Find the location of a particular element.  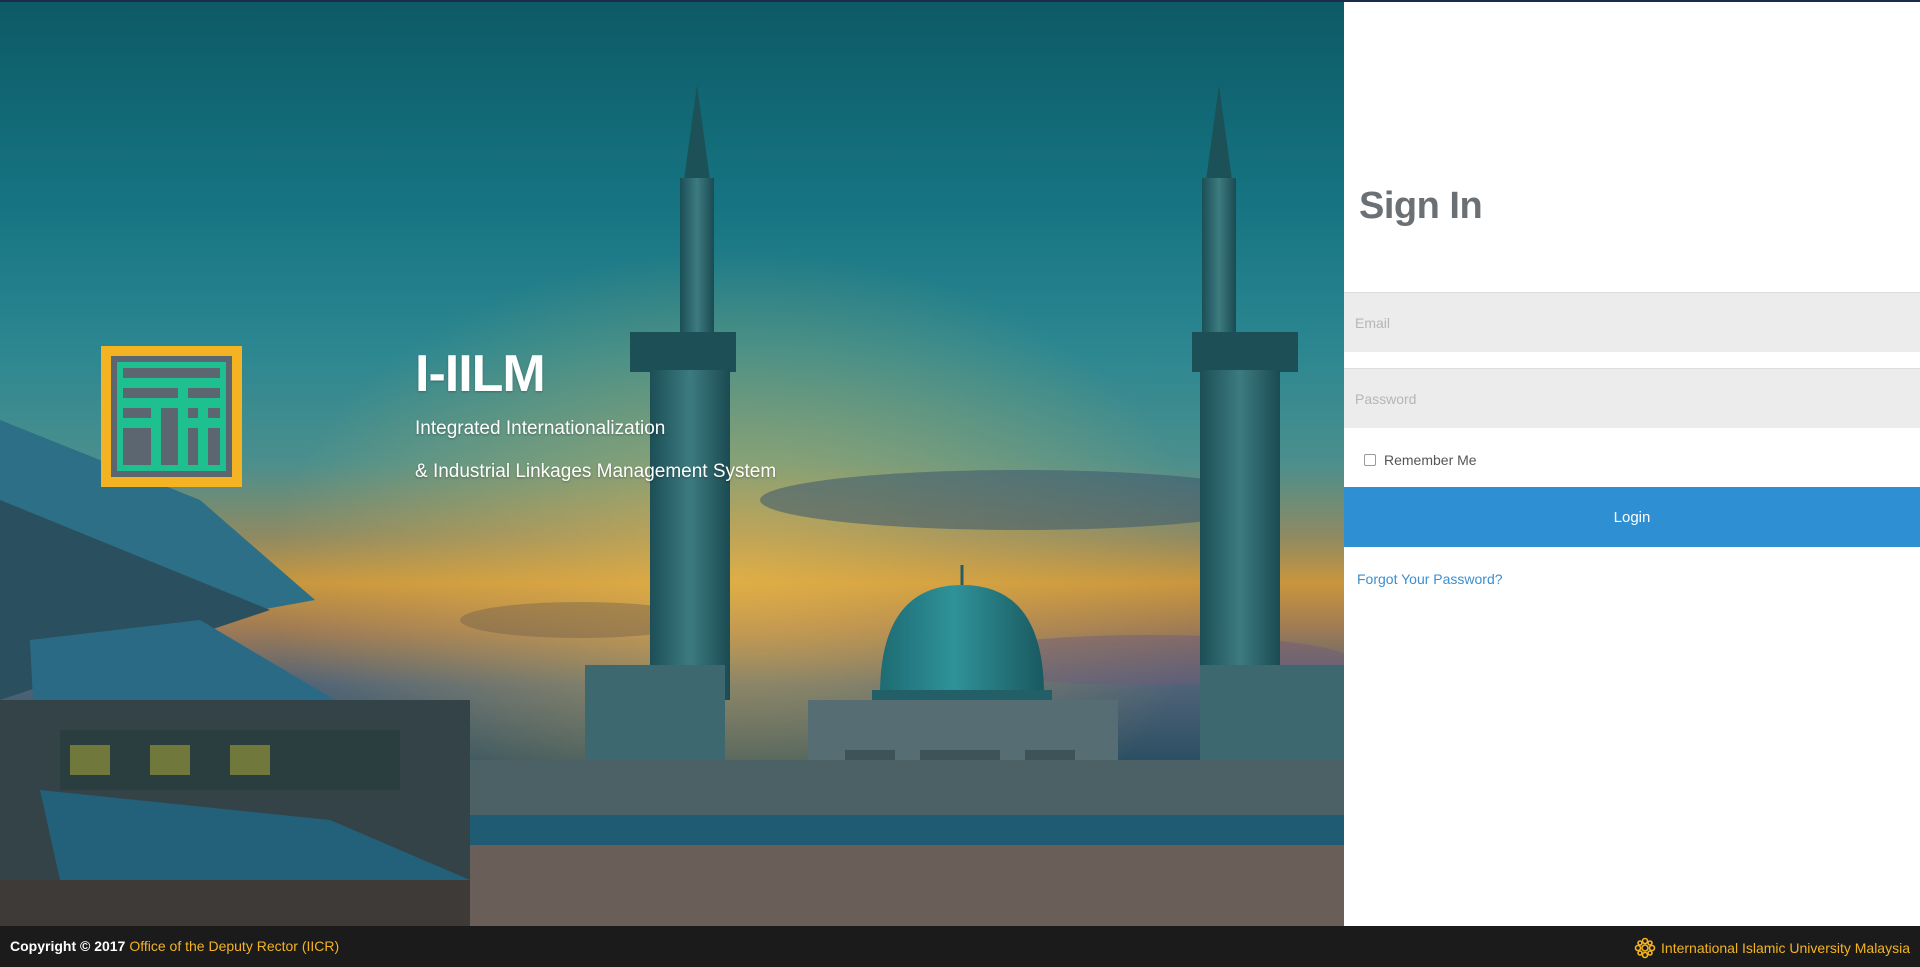

signin-heading: Sign In is located at coordinates (1421, 206).